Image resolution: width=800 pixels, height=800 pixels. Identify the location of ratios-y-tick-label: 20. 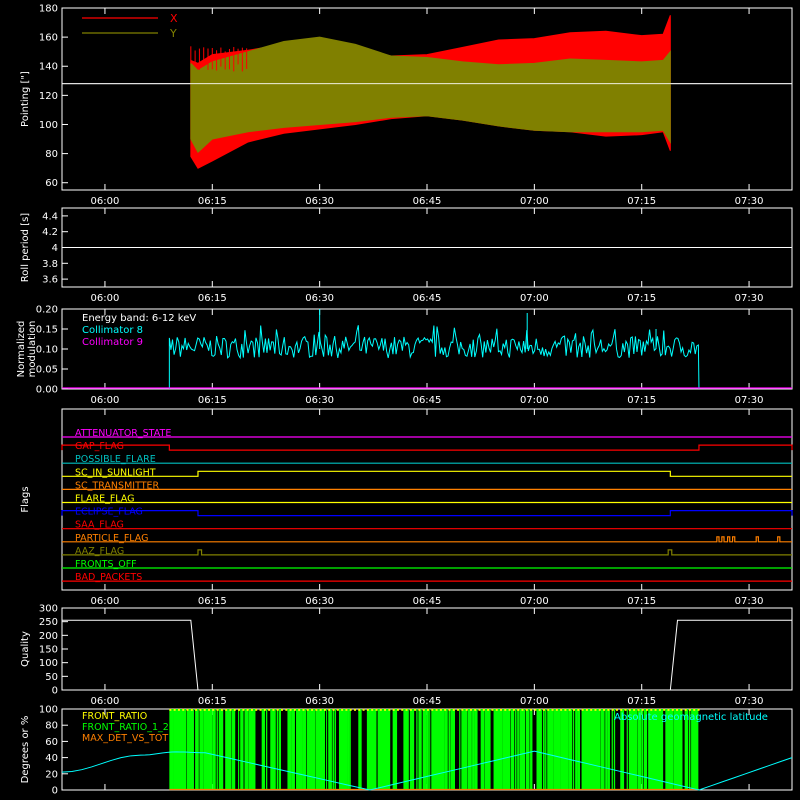
(51, 774).